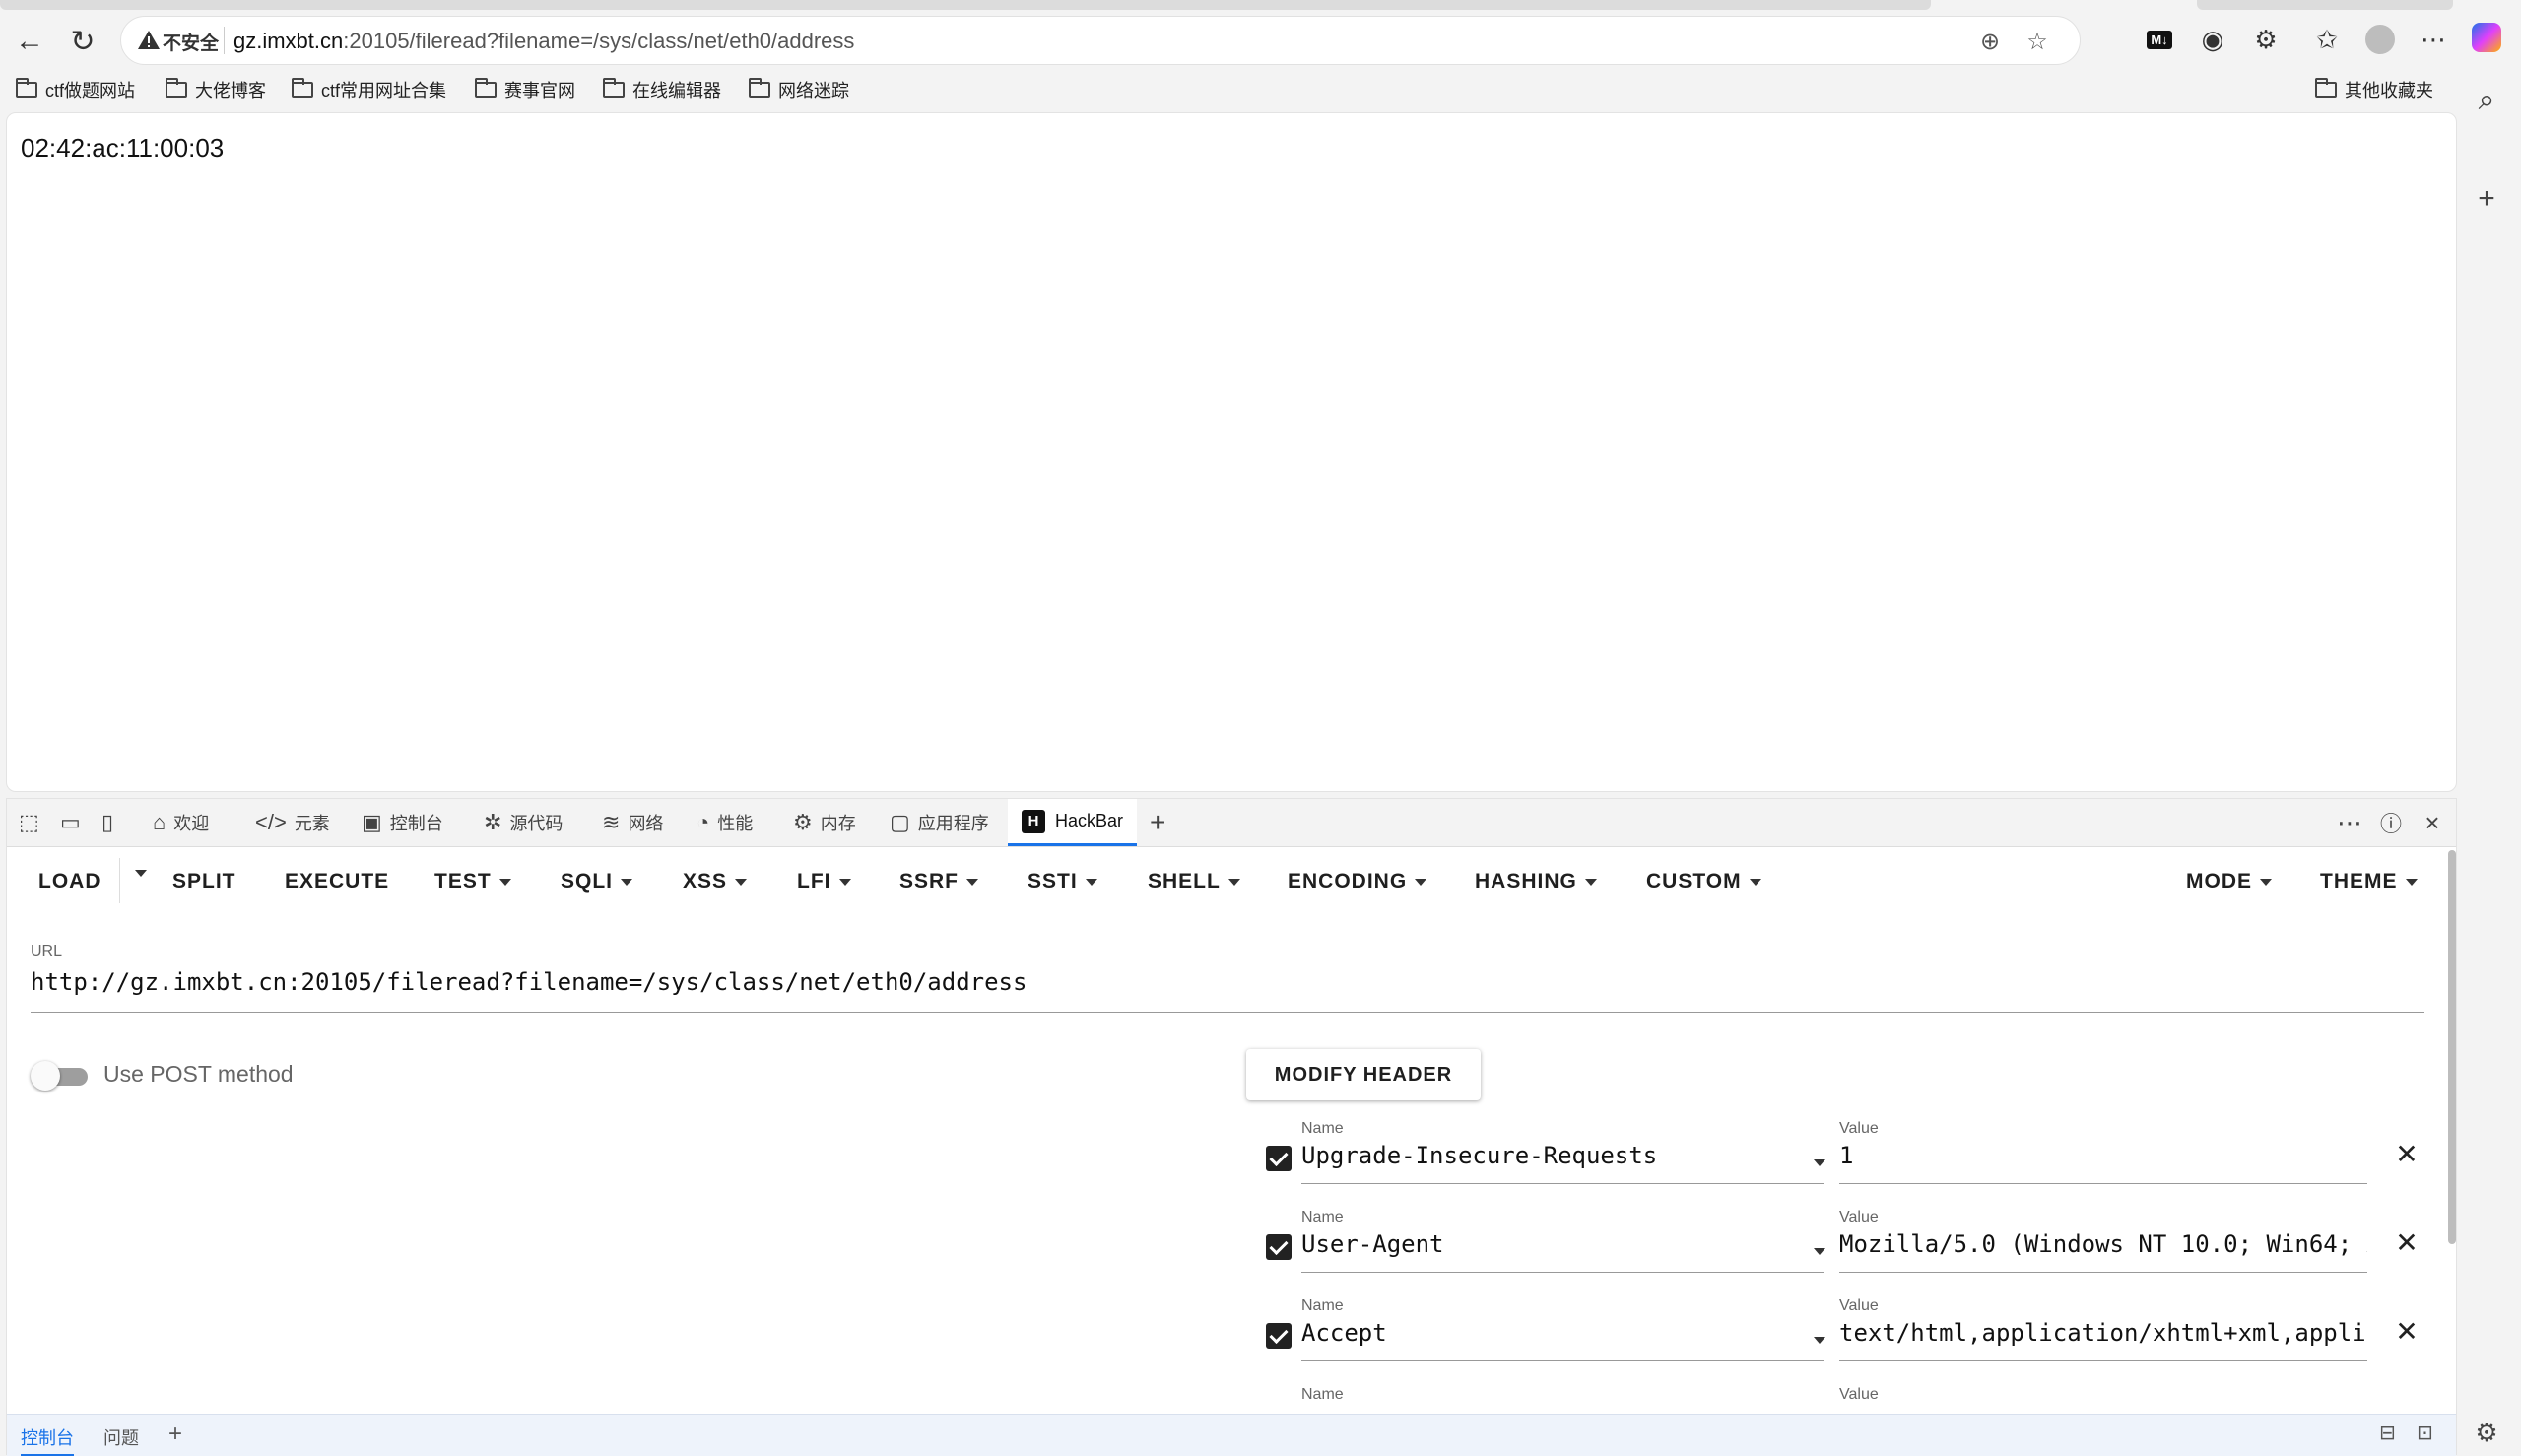  I want to click on add-tab-icon: +, so click(1157, 822).